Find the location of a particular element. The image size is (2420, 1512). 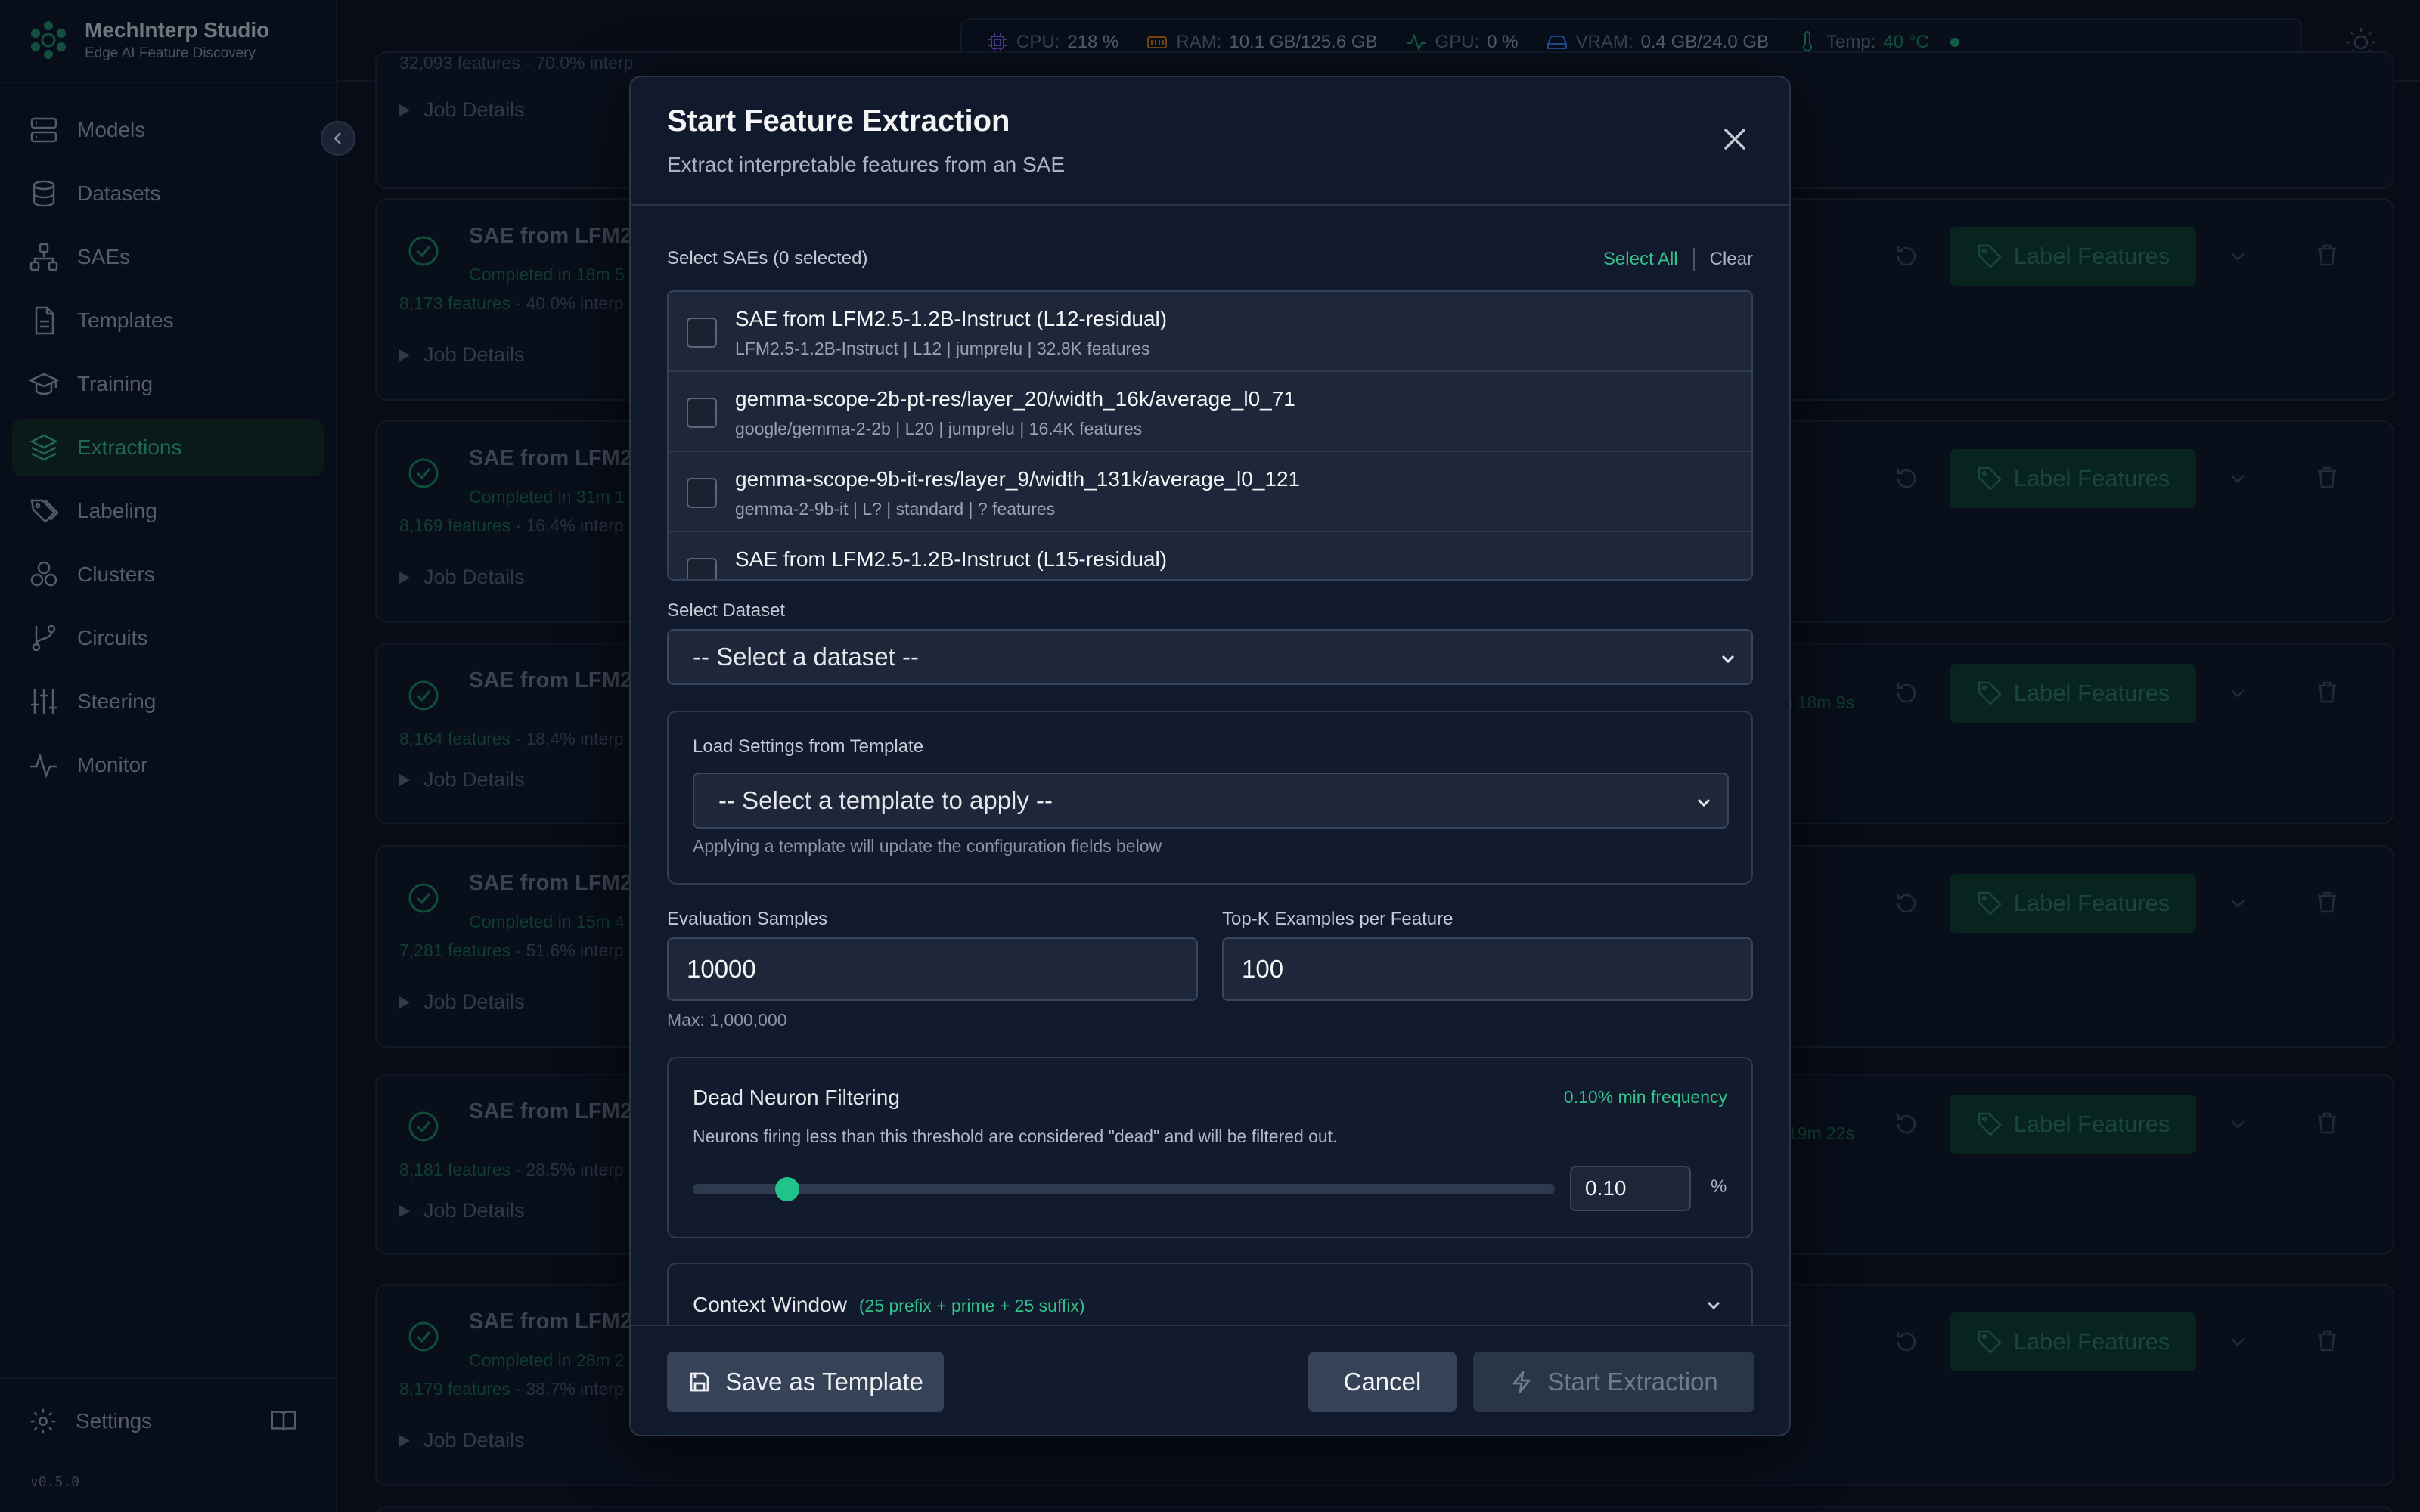

zap-icon is located at coordinates (1521, 1382).